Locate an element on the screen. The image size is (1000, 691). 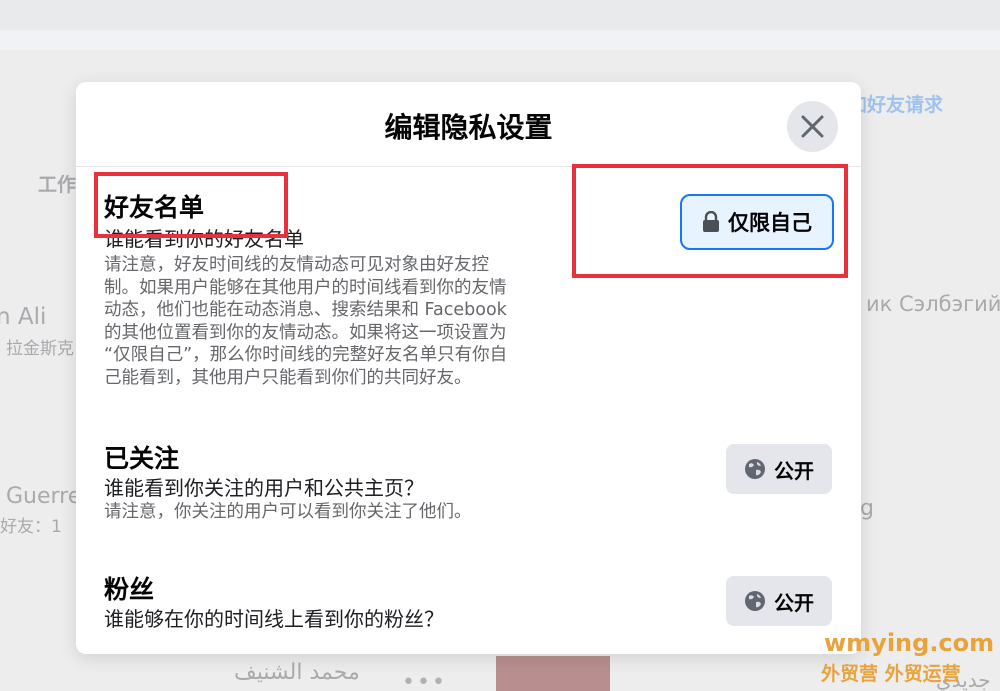
background-top-bar is located at coordinates (500, 15).